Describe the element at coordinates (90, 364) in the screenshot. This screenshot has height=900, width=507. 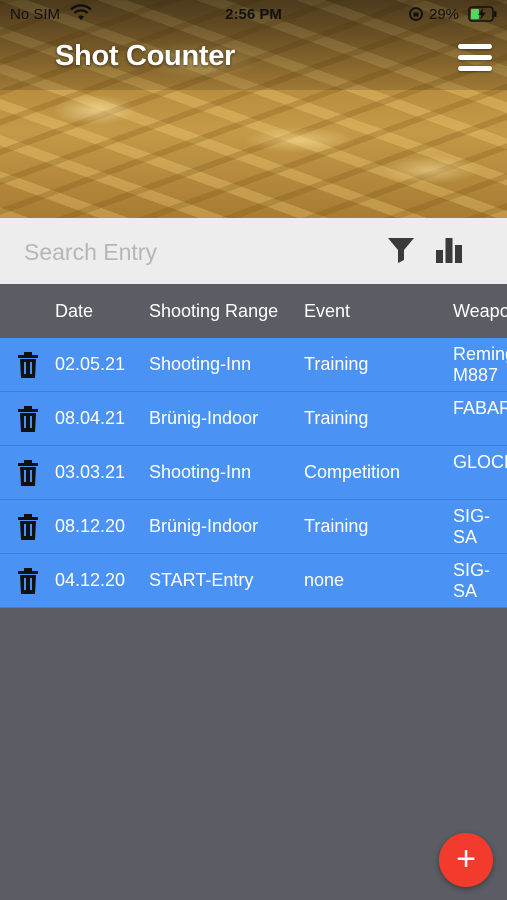
I see `cell-date: 02.05.21` at that location.